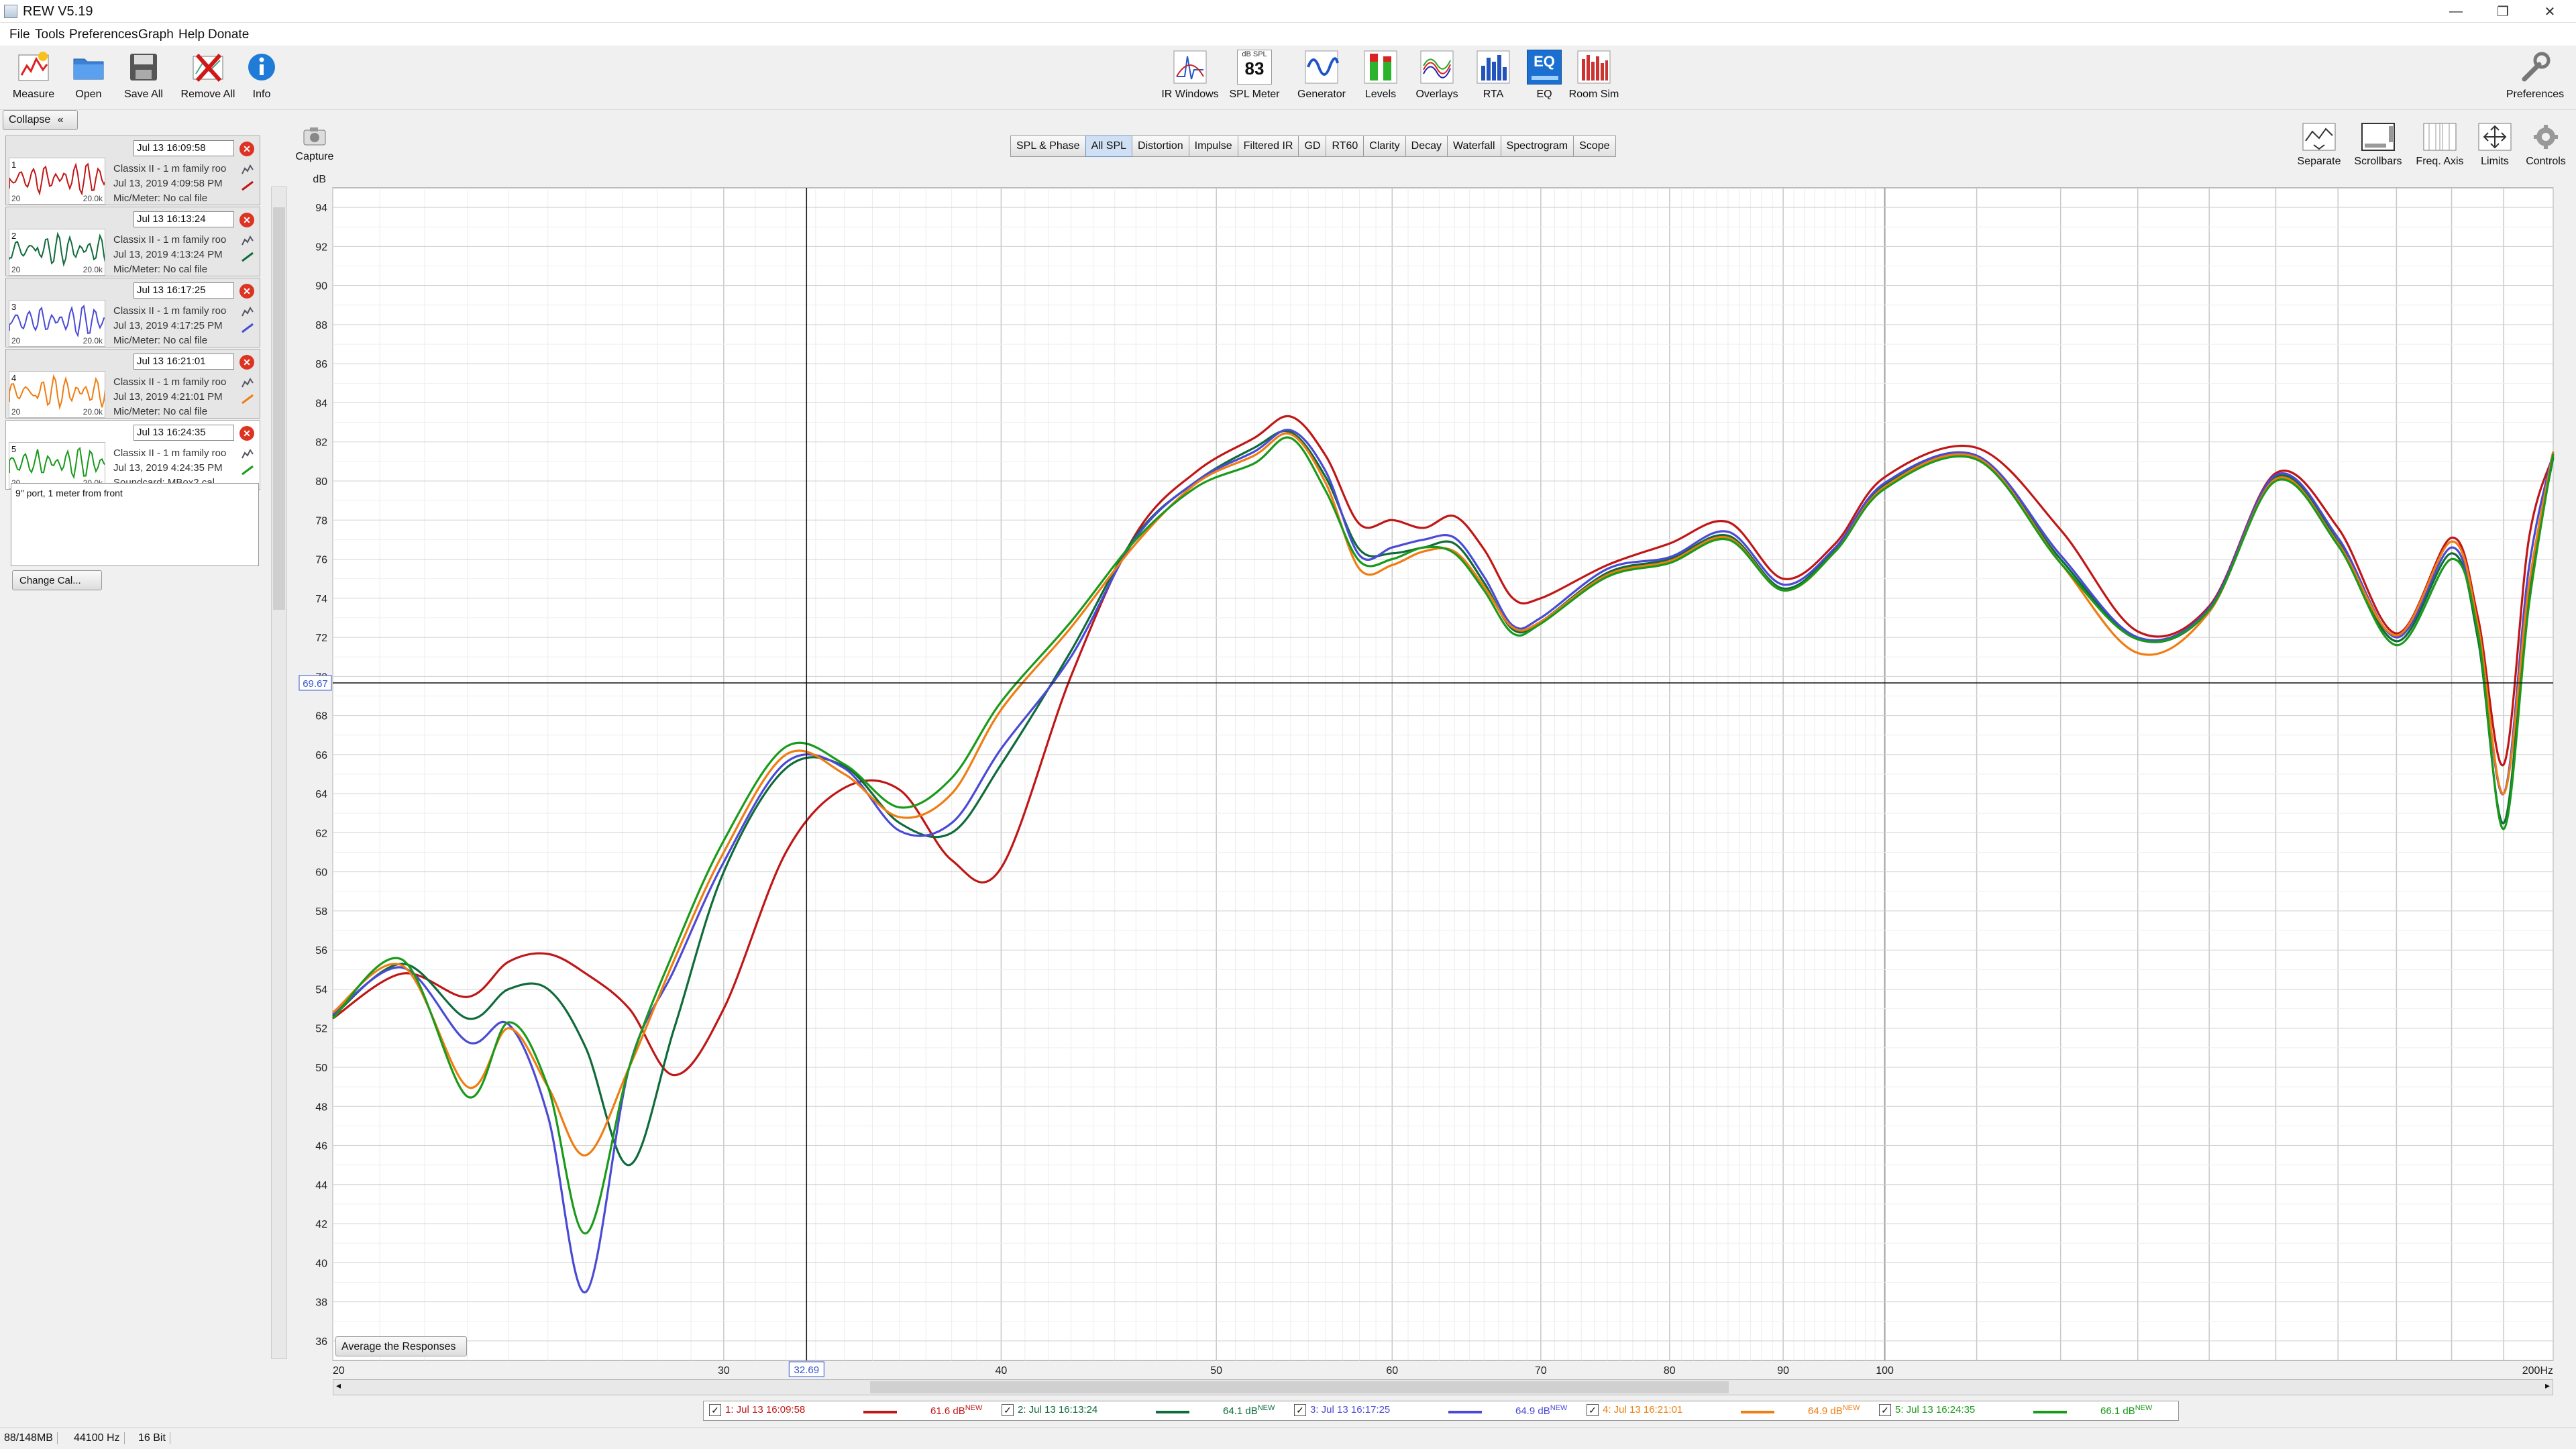 The height and width of the screenshot is (1449, 2576). I want to click on x-tick-label: 90, so click(1783, 1371).